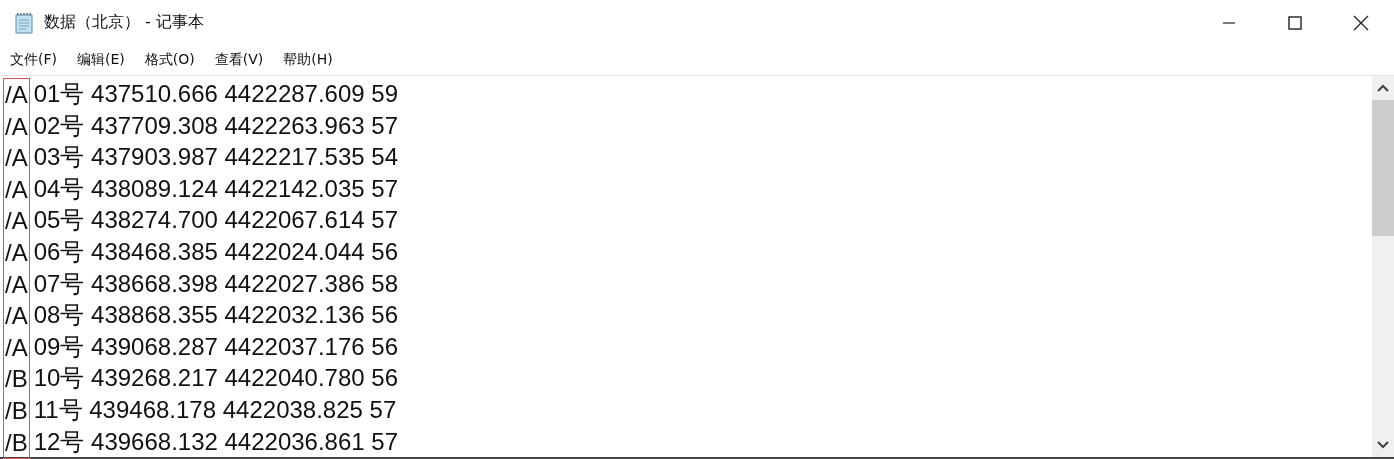 The width and height of the screenshot is (1394, 459). Describe the element at coordinates (239, 60) in the screenshot. I see `menu-item: 查看(V)` at that location.